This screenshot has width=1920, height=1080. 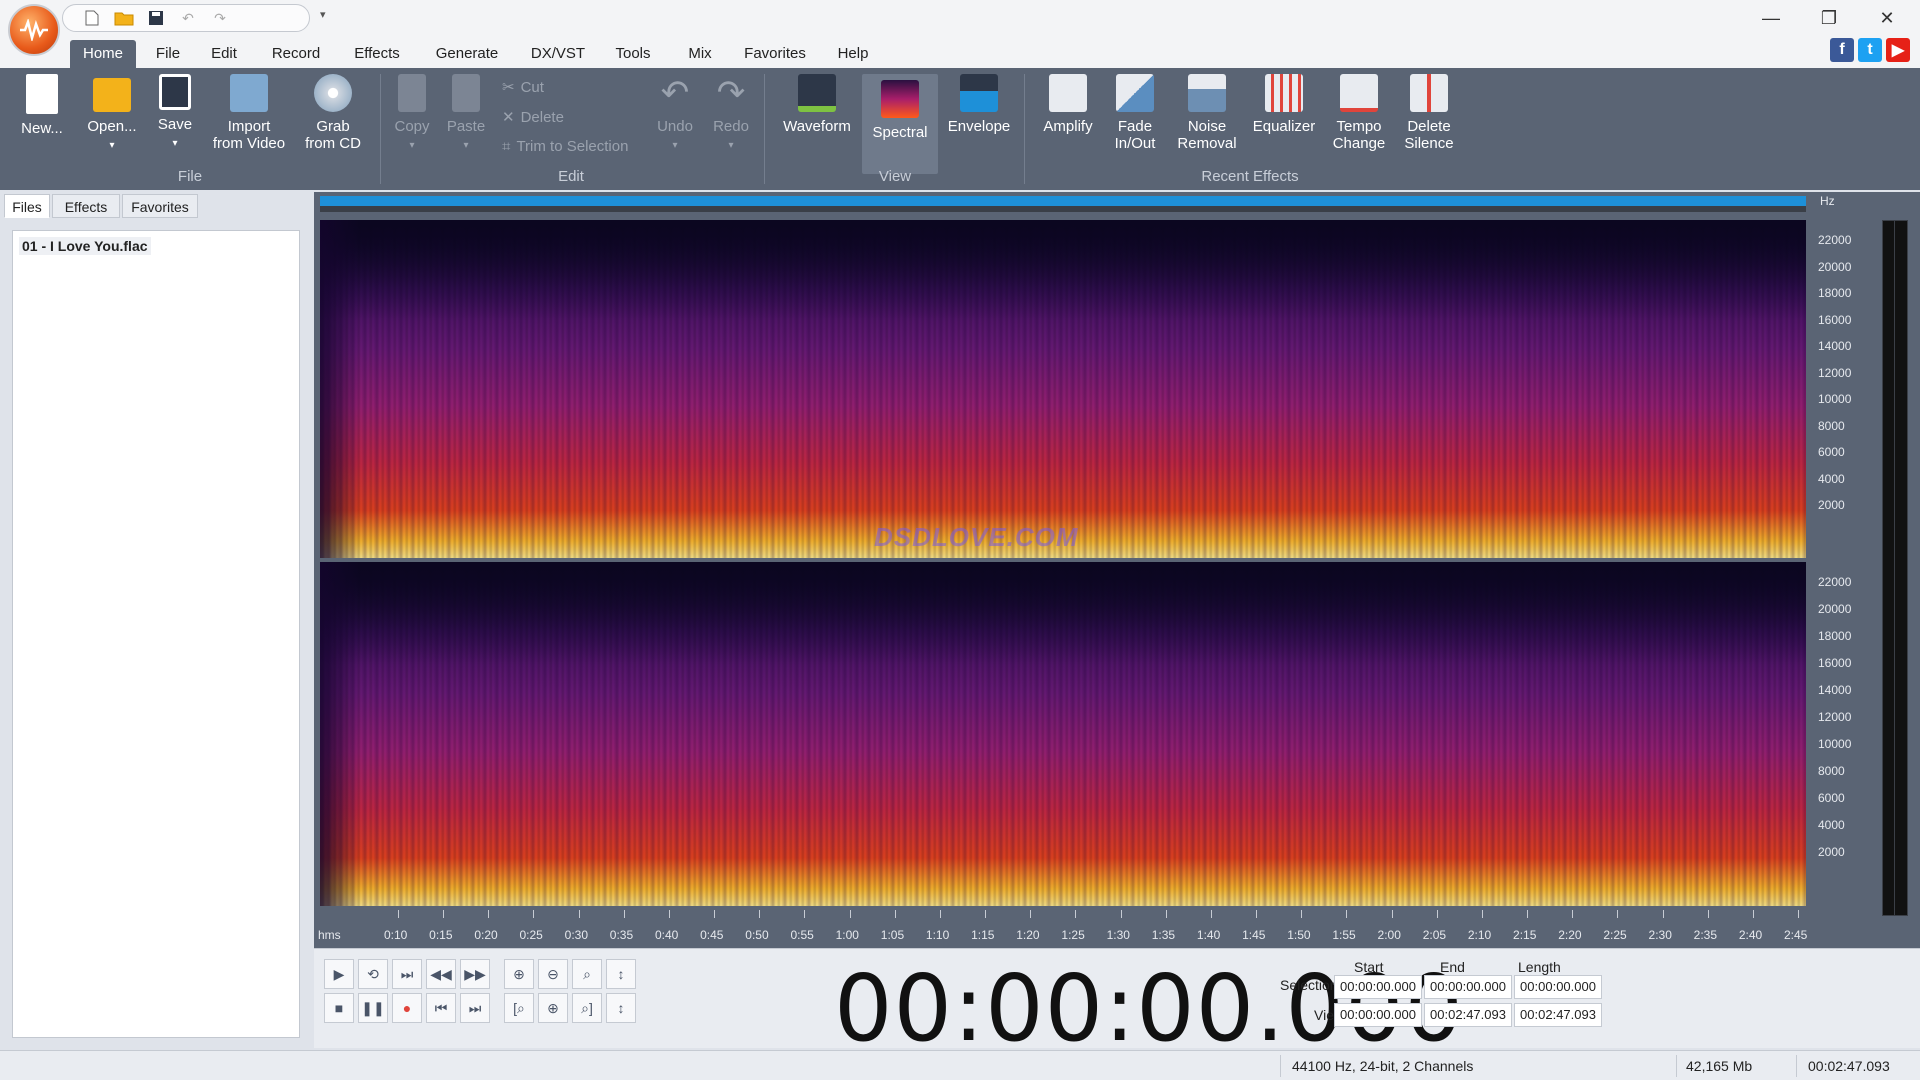 What do you see at coordinates (1887, 18) in the screenshot?
I see `close-button: ✕` at bounding box center [1887, 18].